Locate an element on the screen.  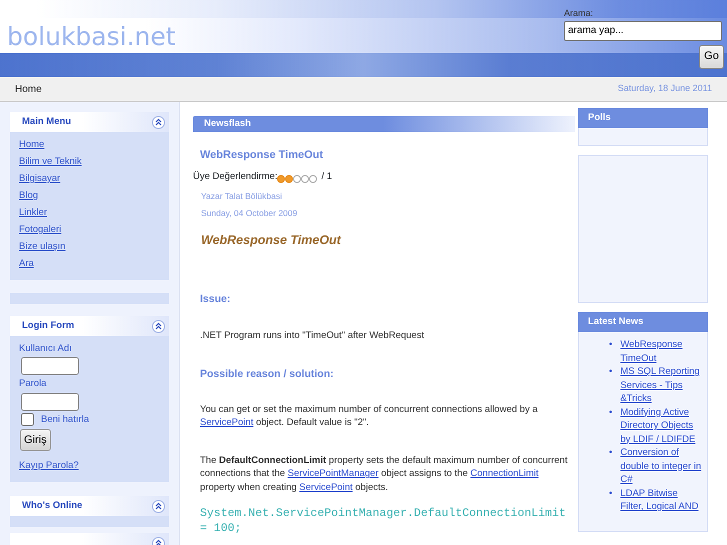
menu-link: Linkler is located at coordinates (89, 212).